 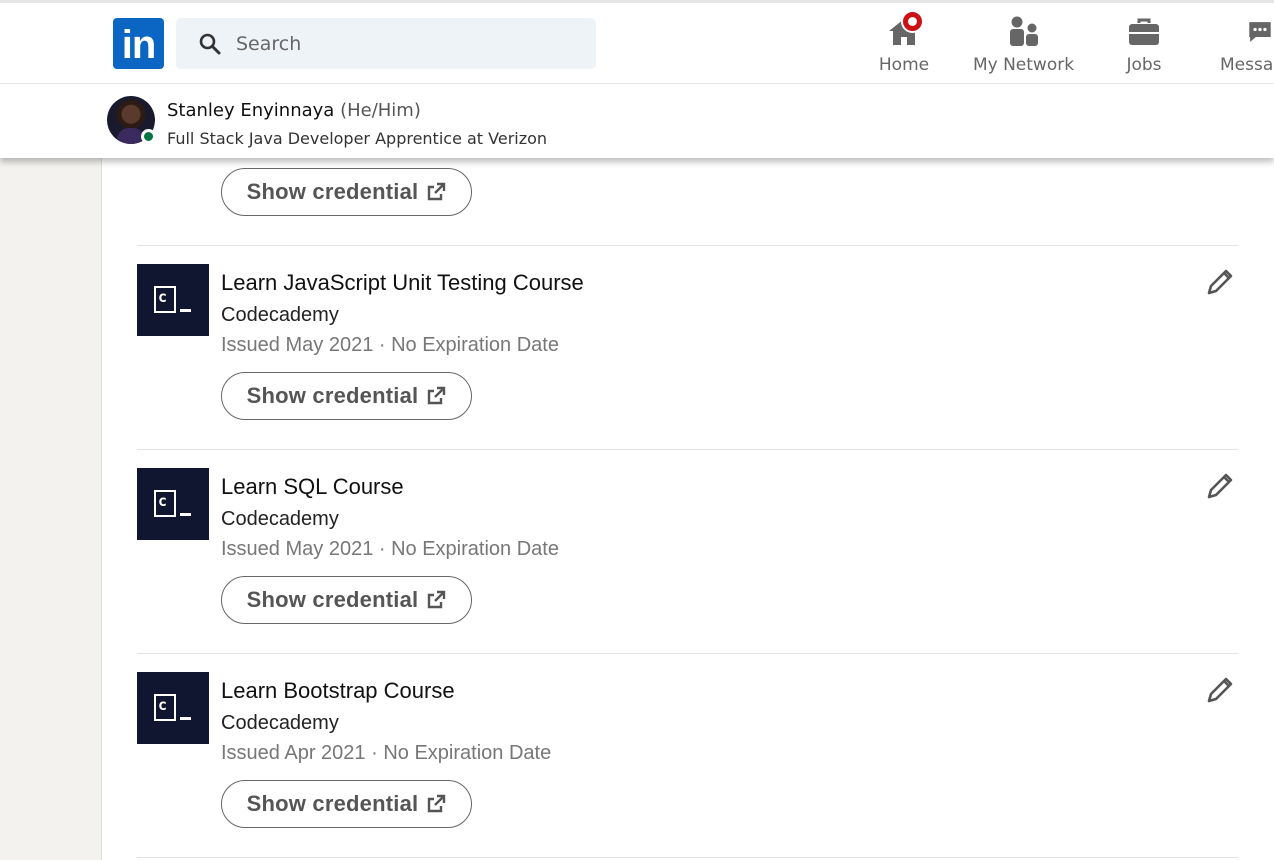 I want to click on nav-jobs: Jobs, so click(x=1144, y=45).